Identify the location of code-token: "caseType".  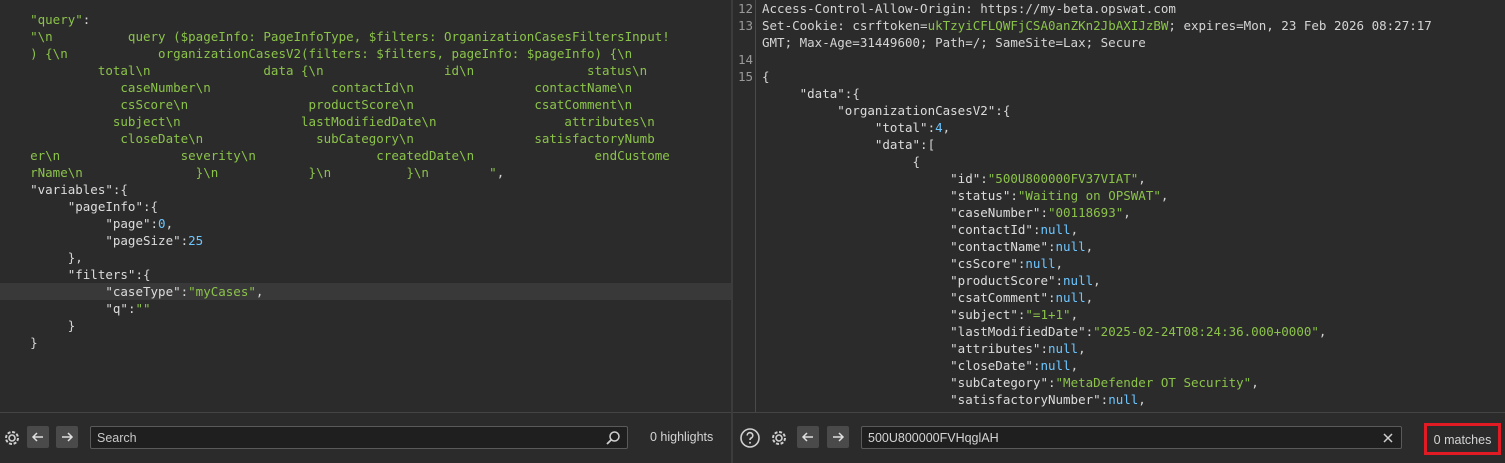
(90, 291).